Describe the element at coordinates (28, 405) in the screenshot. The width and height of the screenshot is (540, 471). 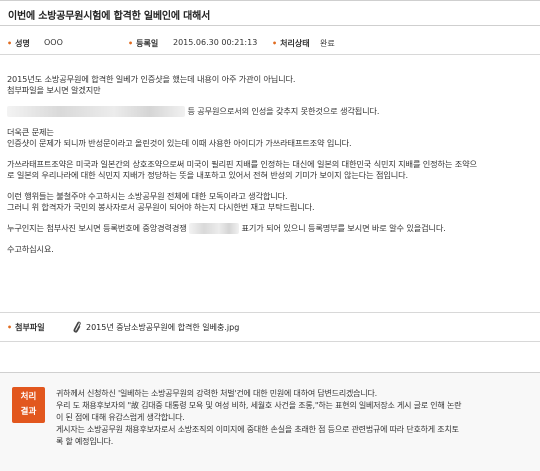
I see `result-badge: 처리 결과` at that location.